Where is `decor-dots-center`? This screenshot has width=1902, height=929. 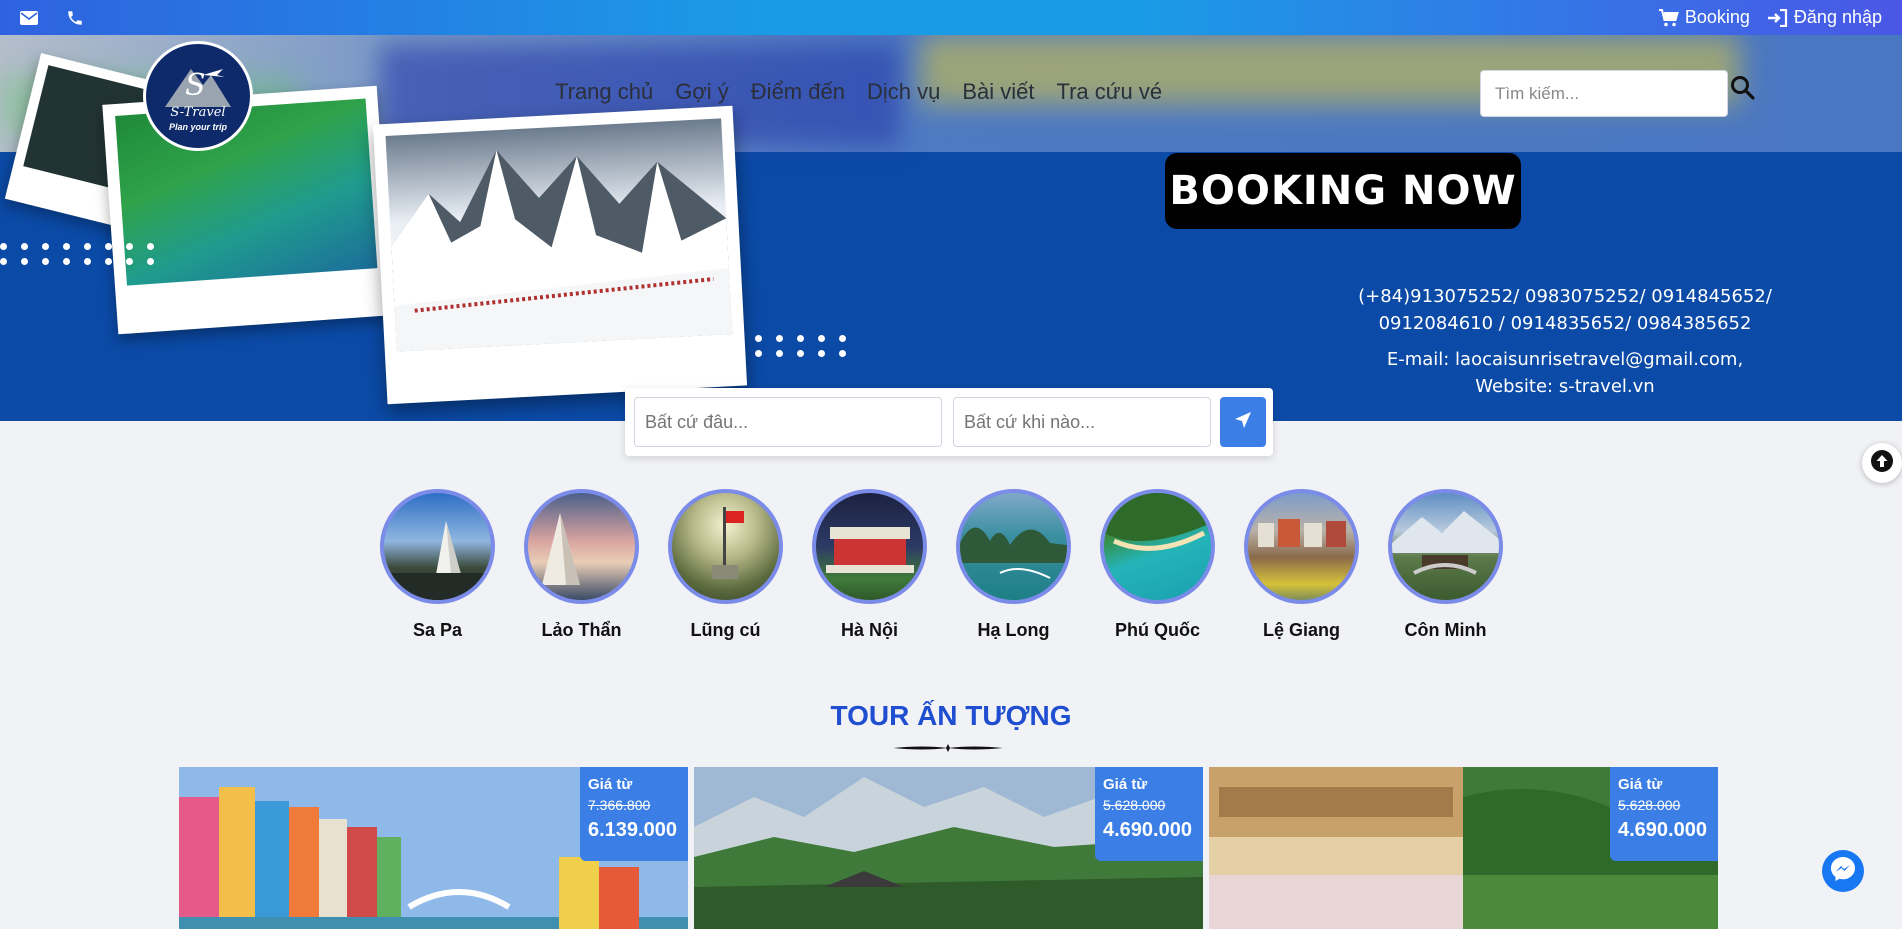 decor-dots-center is located at coordinates (769, 346).